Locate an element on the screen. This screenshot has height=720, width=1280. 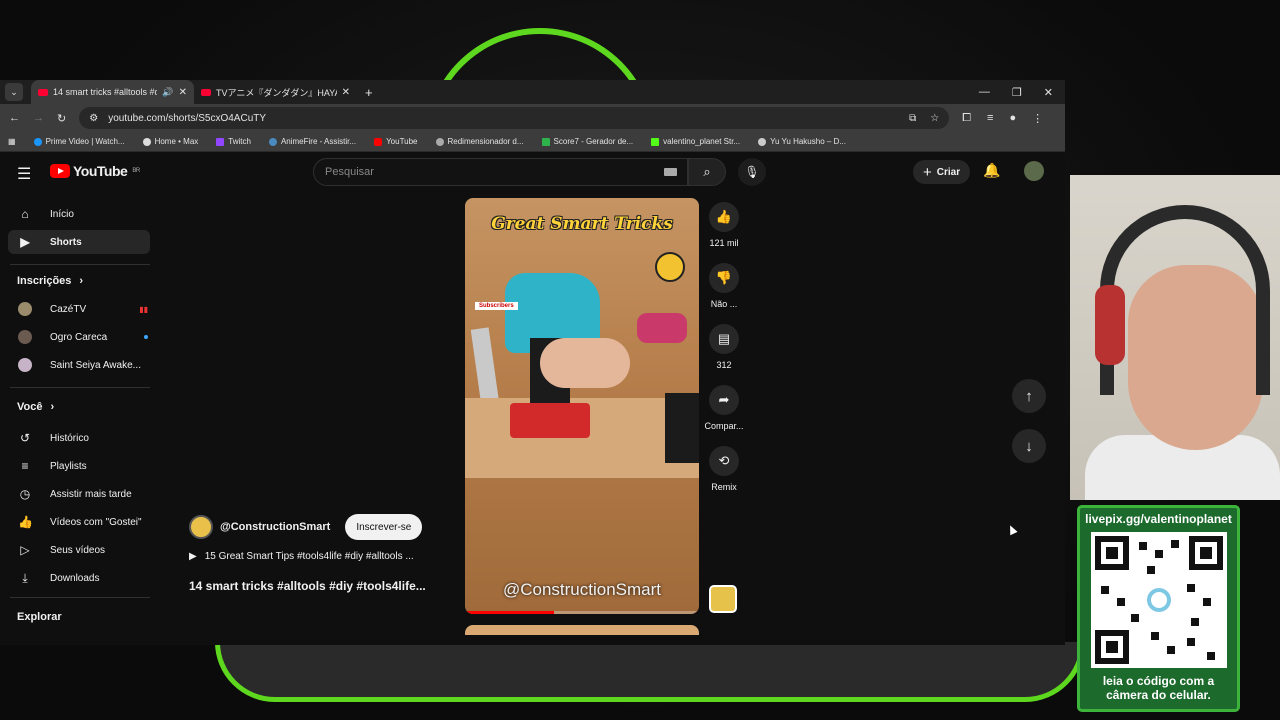
channel-name: @ConstructionSmart is located at coordinates (275, 527).